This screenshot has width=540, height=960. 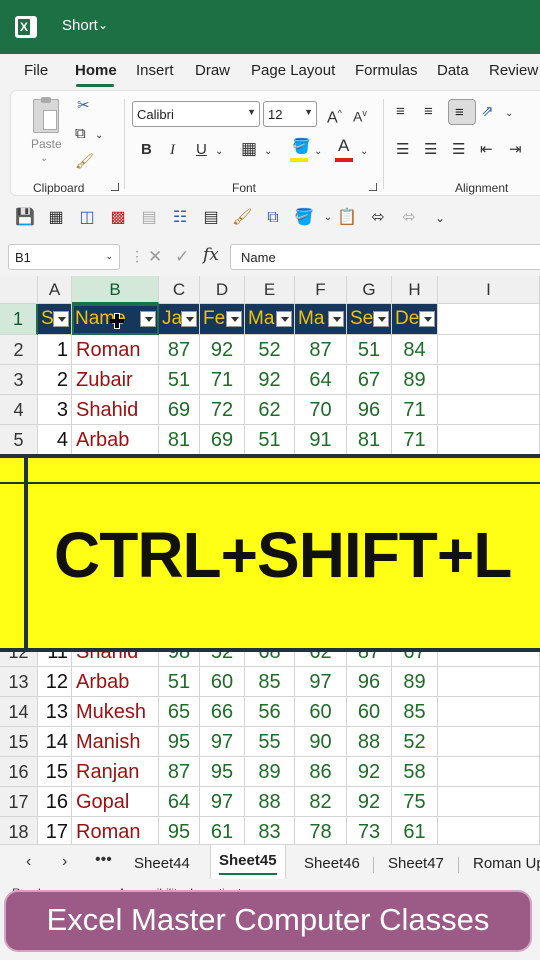 I want to click on header-cell: Fe, so click(x=222, y=319).